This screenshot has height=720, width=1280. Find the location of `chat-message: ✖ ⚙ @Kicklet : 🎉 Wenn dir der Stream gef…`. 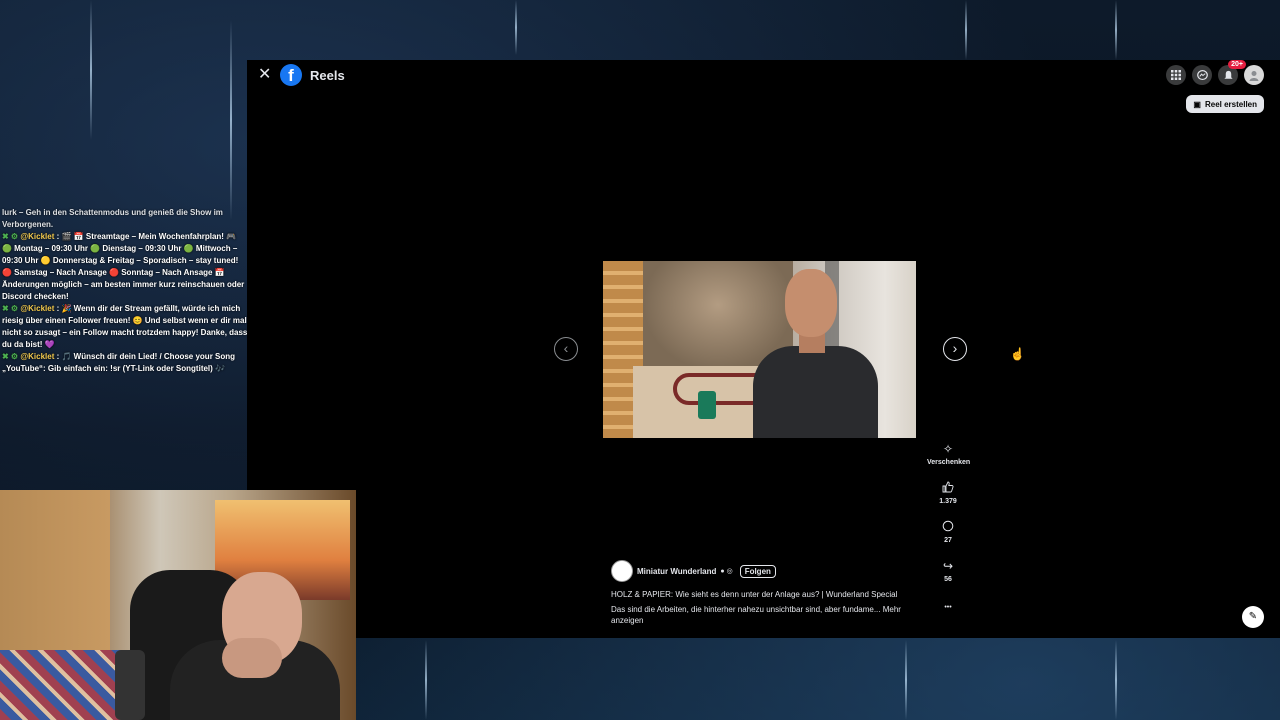

chat-message: ✖ ⚙ @Kicklet : 🎉 Wenn dir der Stream gef… is located at coordinates (125, 326).